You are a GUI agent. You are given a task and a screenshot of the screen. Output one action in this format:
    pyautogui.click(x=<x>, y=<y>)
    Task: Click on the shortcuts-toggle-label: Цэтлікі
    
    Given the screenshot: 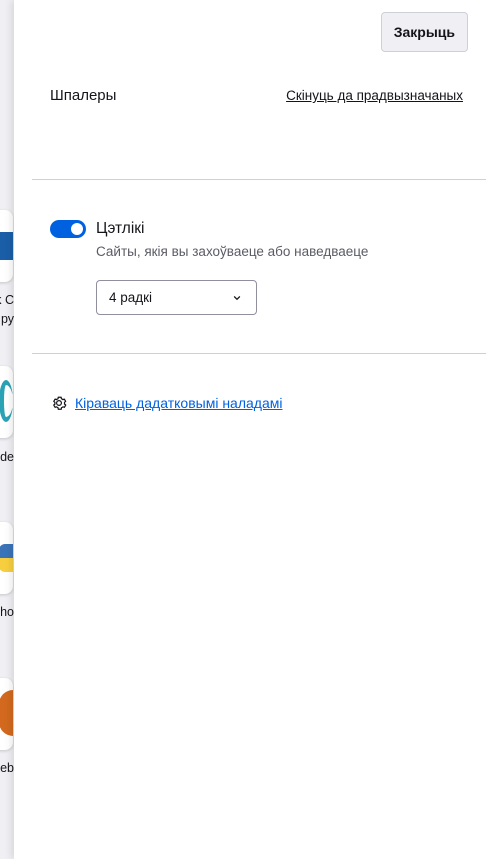 What is the action you would take?
    pyautogui.click(x=120, y=228)
    